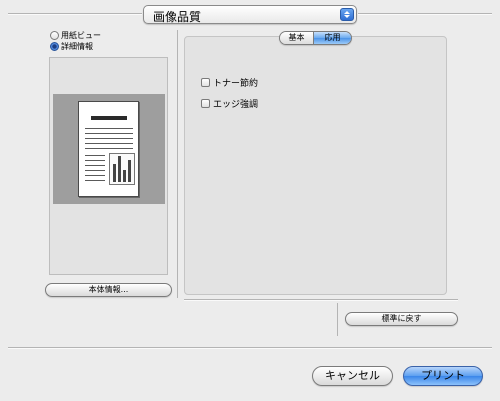 The image size is (500, 401). Describe the element at coordinates (443, 376) in the screenshot. I see `print-button: プリント` at that location.